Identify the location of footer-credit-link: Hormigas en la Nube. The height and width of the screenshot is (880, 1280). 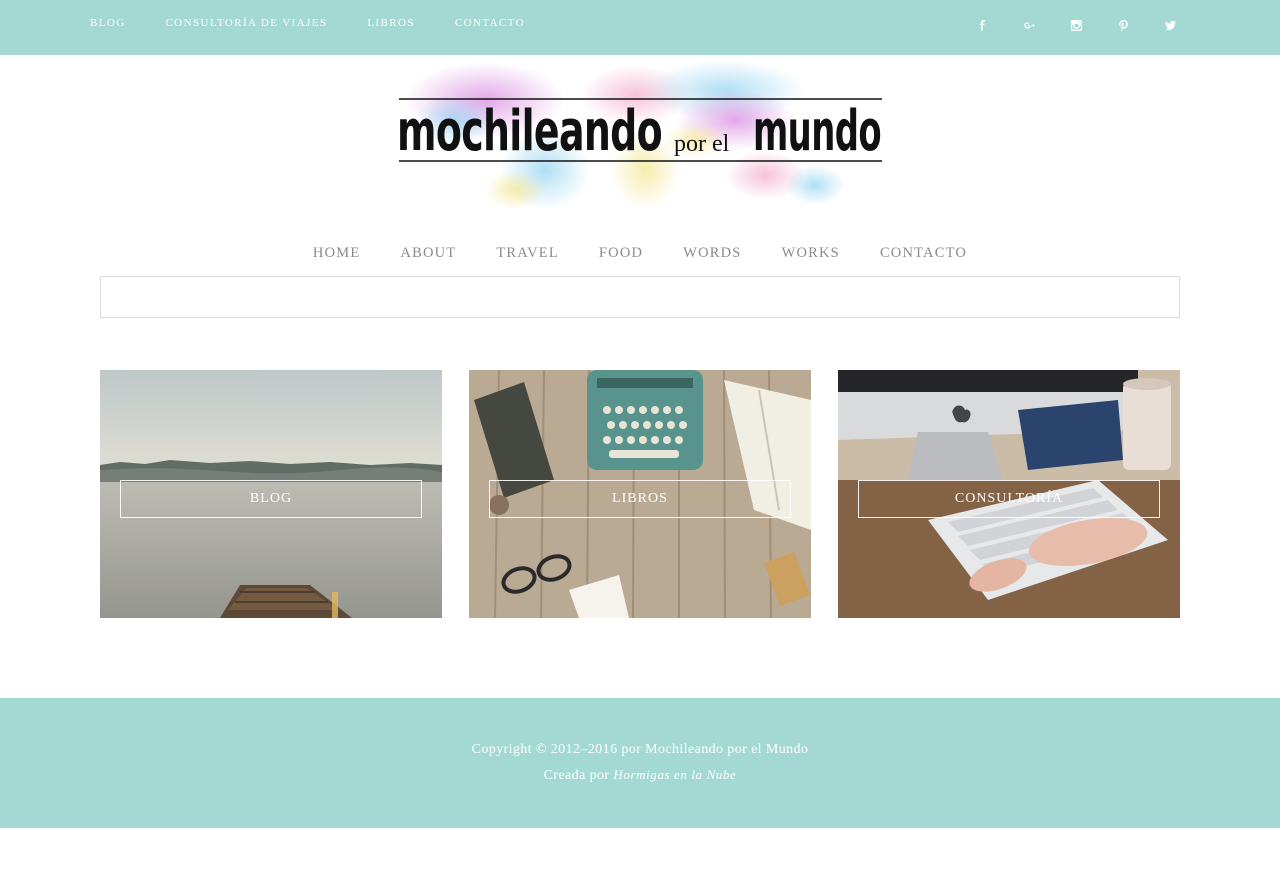
(674, 774).